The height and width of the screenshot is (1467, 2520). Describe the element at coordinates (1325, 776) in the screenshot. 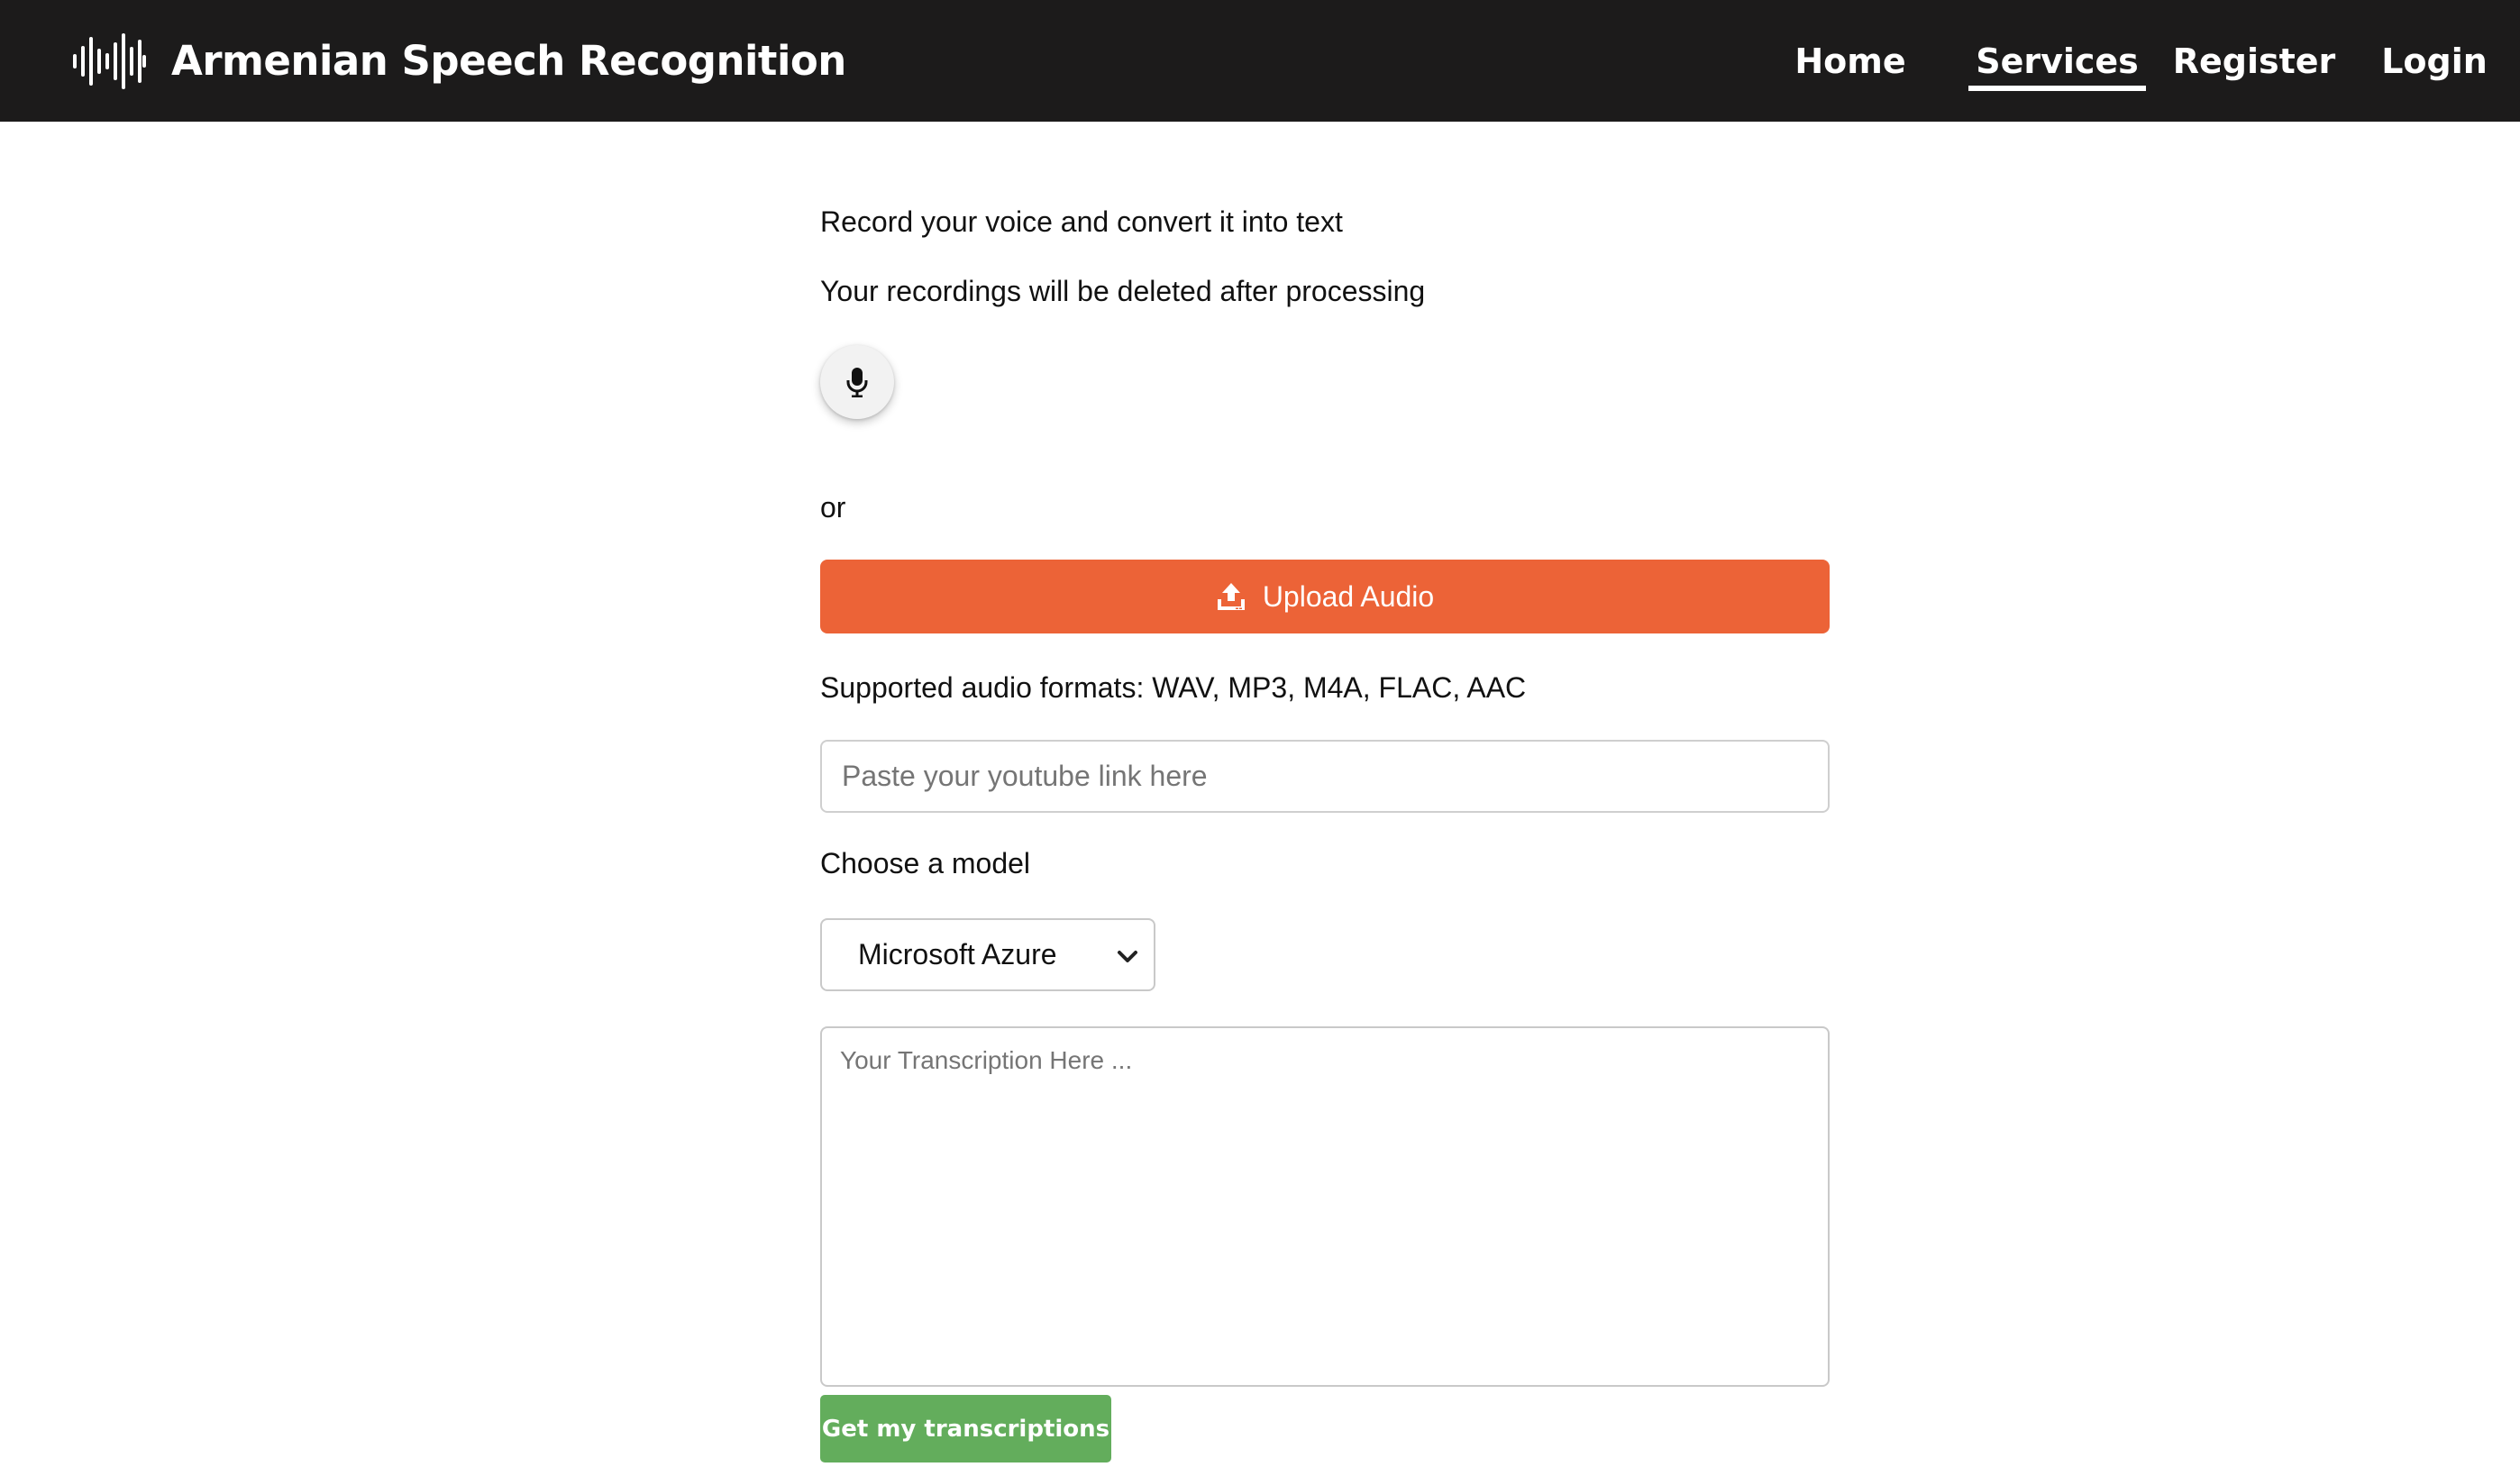

I see `youtube-link-input` at that location.